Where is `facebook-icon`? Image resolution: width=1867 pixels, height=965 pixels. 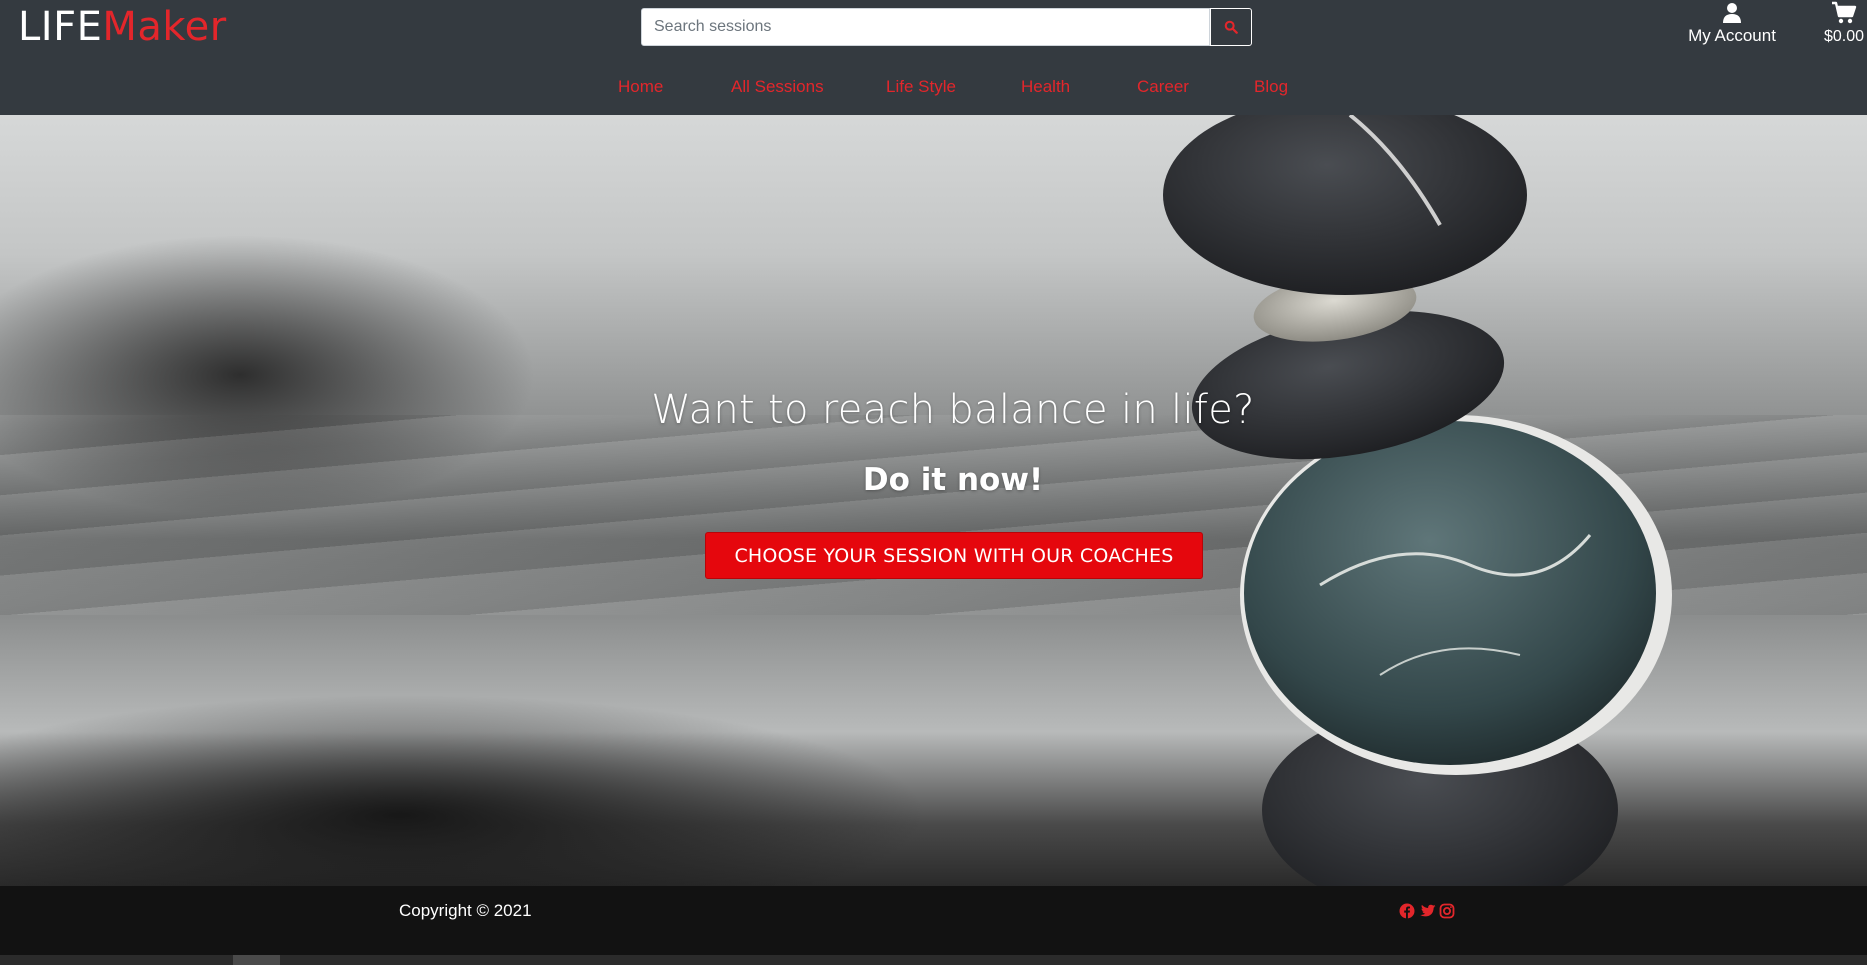
facebook-icon is located at coordinates (1407, 911).